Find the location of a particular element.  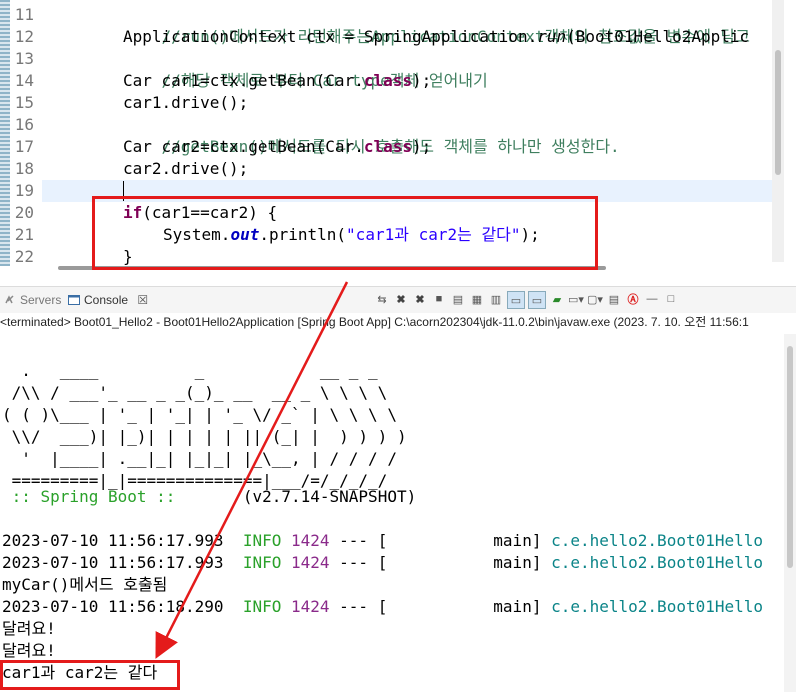

code-text: car2.drive(); is located at coordinates (186, 168).